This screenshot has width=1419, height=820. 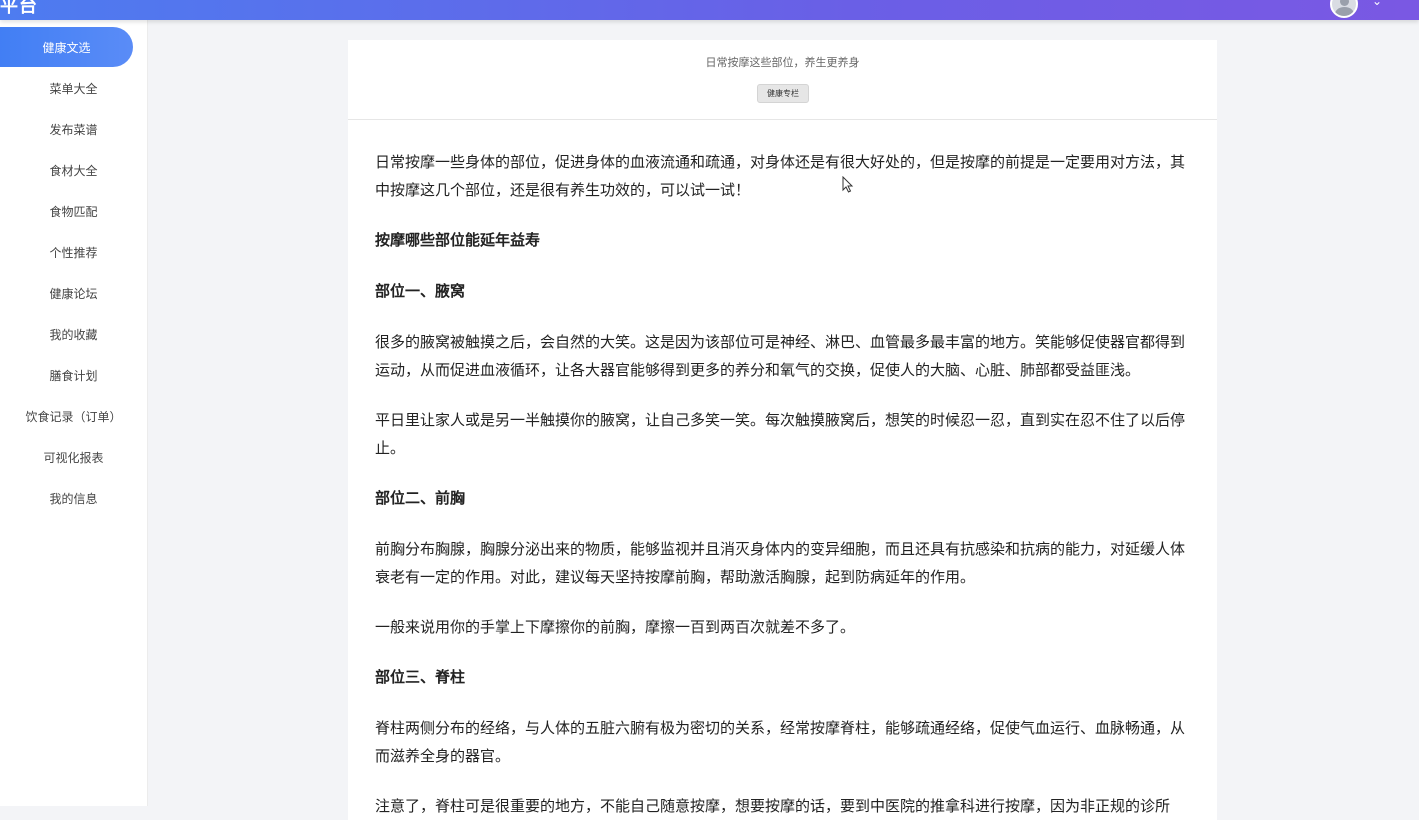 What do you see at coordinates (848, 184) in the screenshot?
I see `mouse-cursor-icon` at bounding box center [848, 184].